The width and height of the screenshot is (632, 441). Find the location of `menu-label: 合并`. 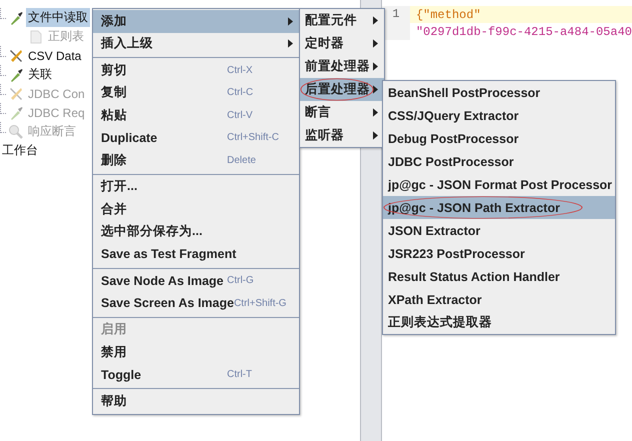

menu-label: 合并 is located at coordinates (114, 209).